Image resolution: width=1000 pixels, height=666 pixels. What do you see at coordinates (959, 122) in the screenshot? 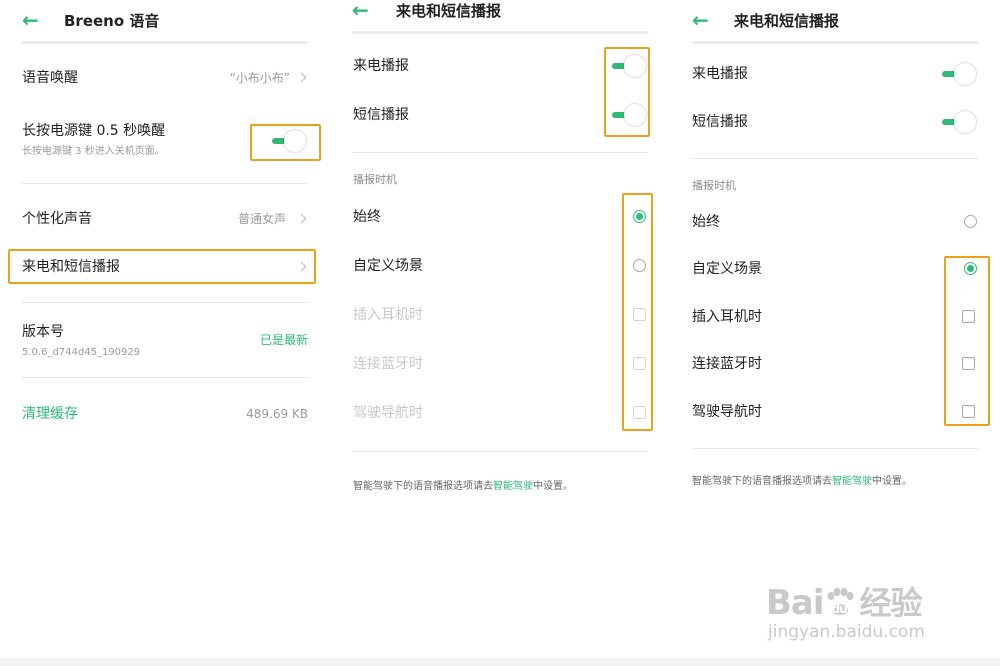
I see `sms-broadcast-toggle` at bounding box center [959, 122].